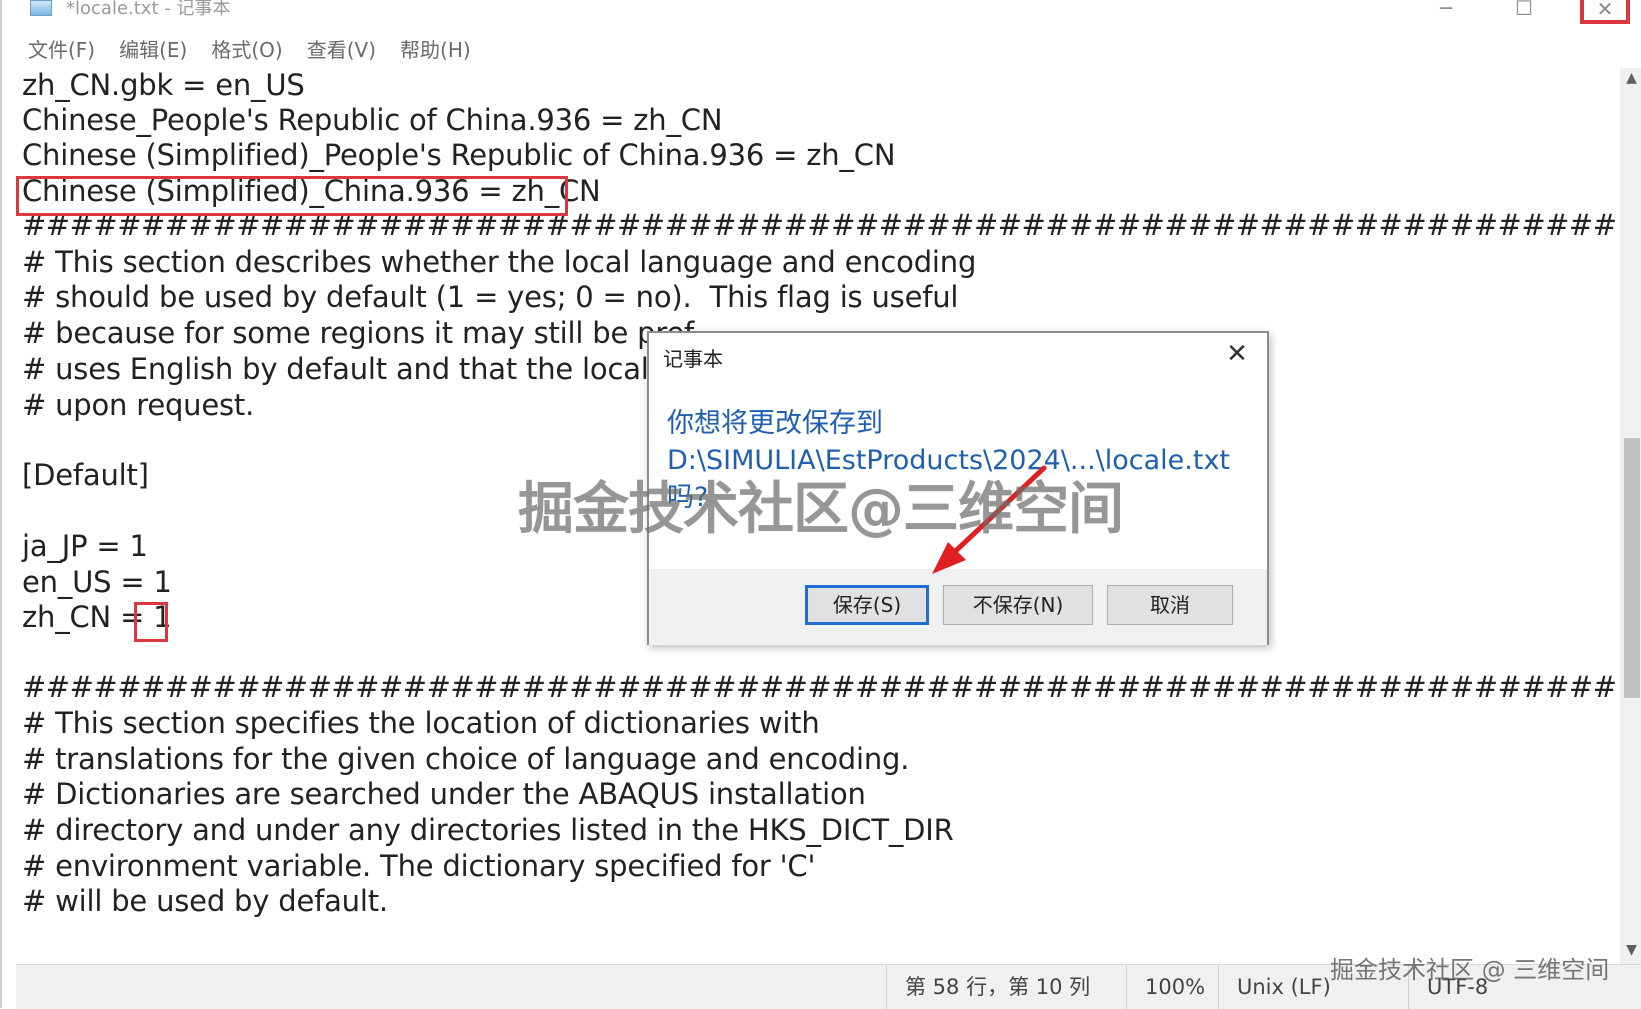 The width and height of the screenshot is (1641, 1009). Describe the element at coordinates (1172, 987) in the screenshot. I see `status-zoom: 100%` at that location.